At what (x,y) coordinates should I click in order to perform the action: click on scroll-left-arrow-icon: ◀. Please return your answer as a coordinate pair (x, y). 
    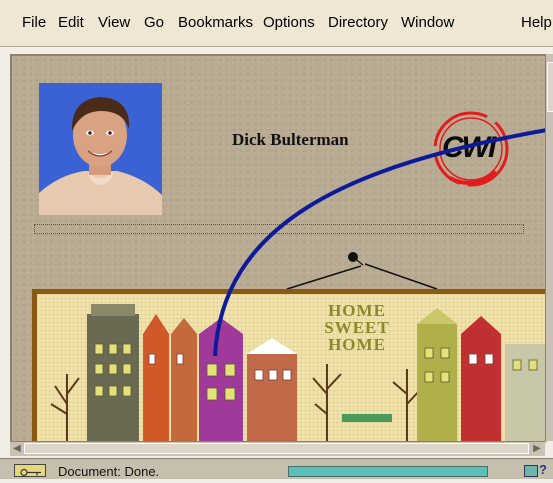
    Looking at the image, I should click on (17, 449).